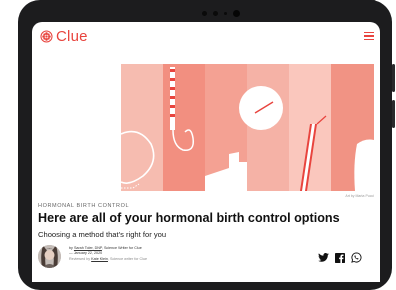 The height and width of the screenshot is (290, 396). Describe the element at coordinates (88, 248) in the screenshot. I see `author-link: Sarah Toler, DNP` at that location.